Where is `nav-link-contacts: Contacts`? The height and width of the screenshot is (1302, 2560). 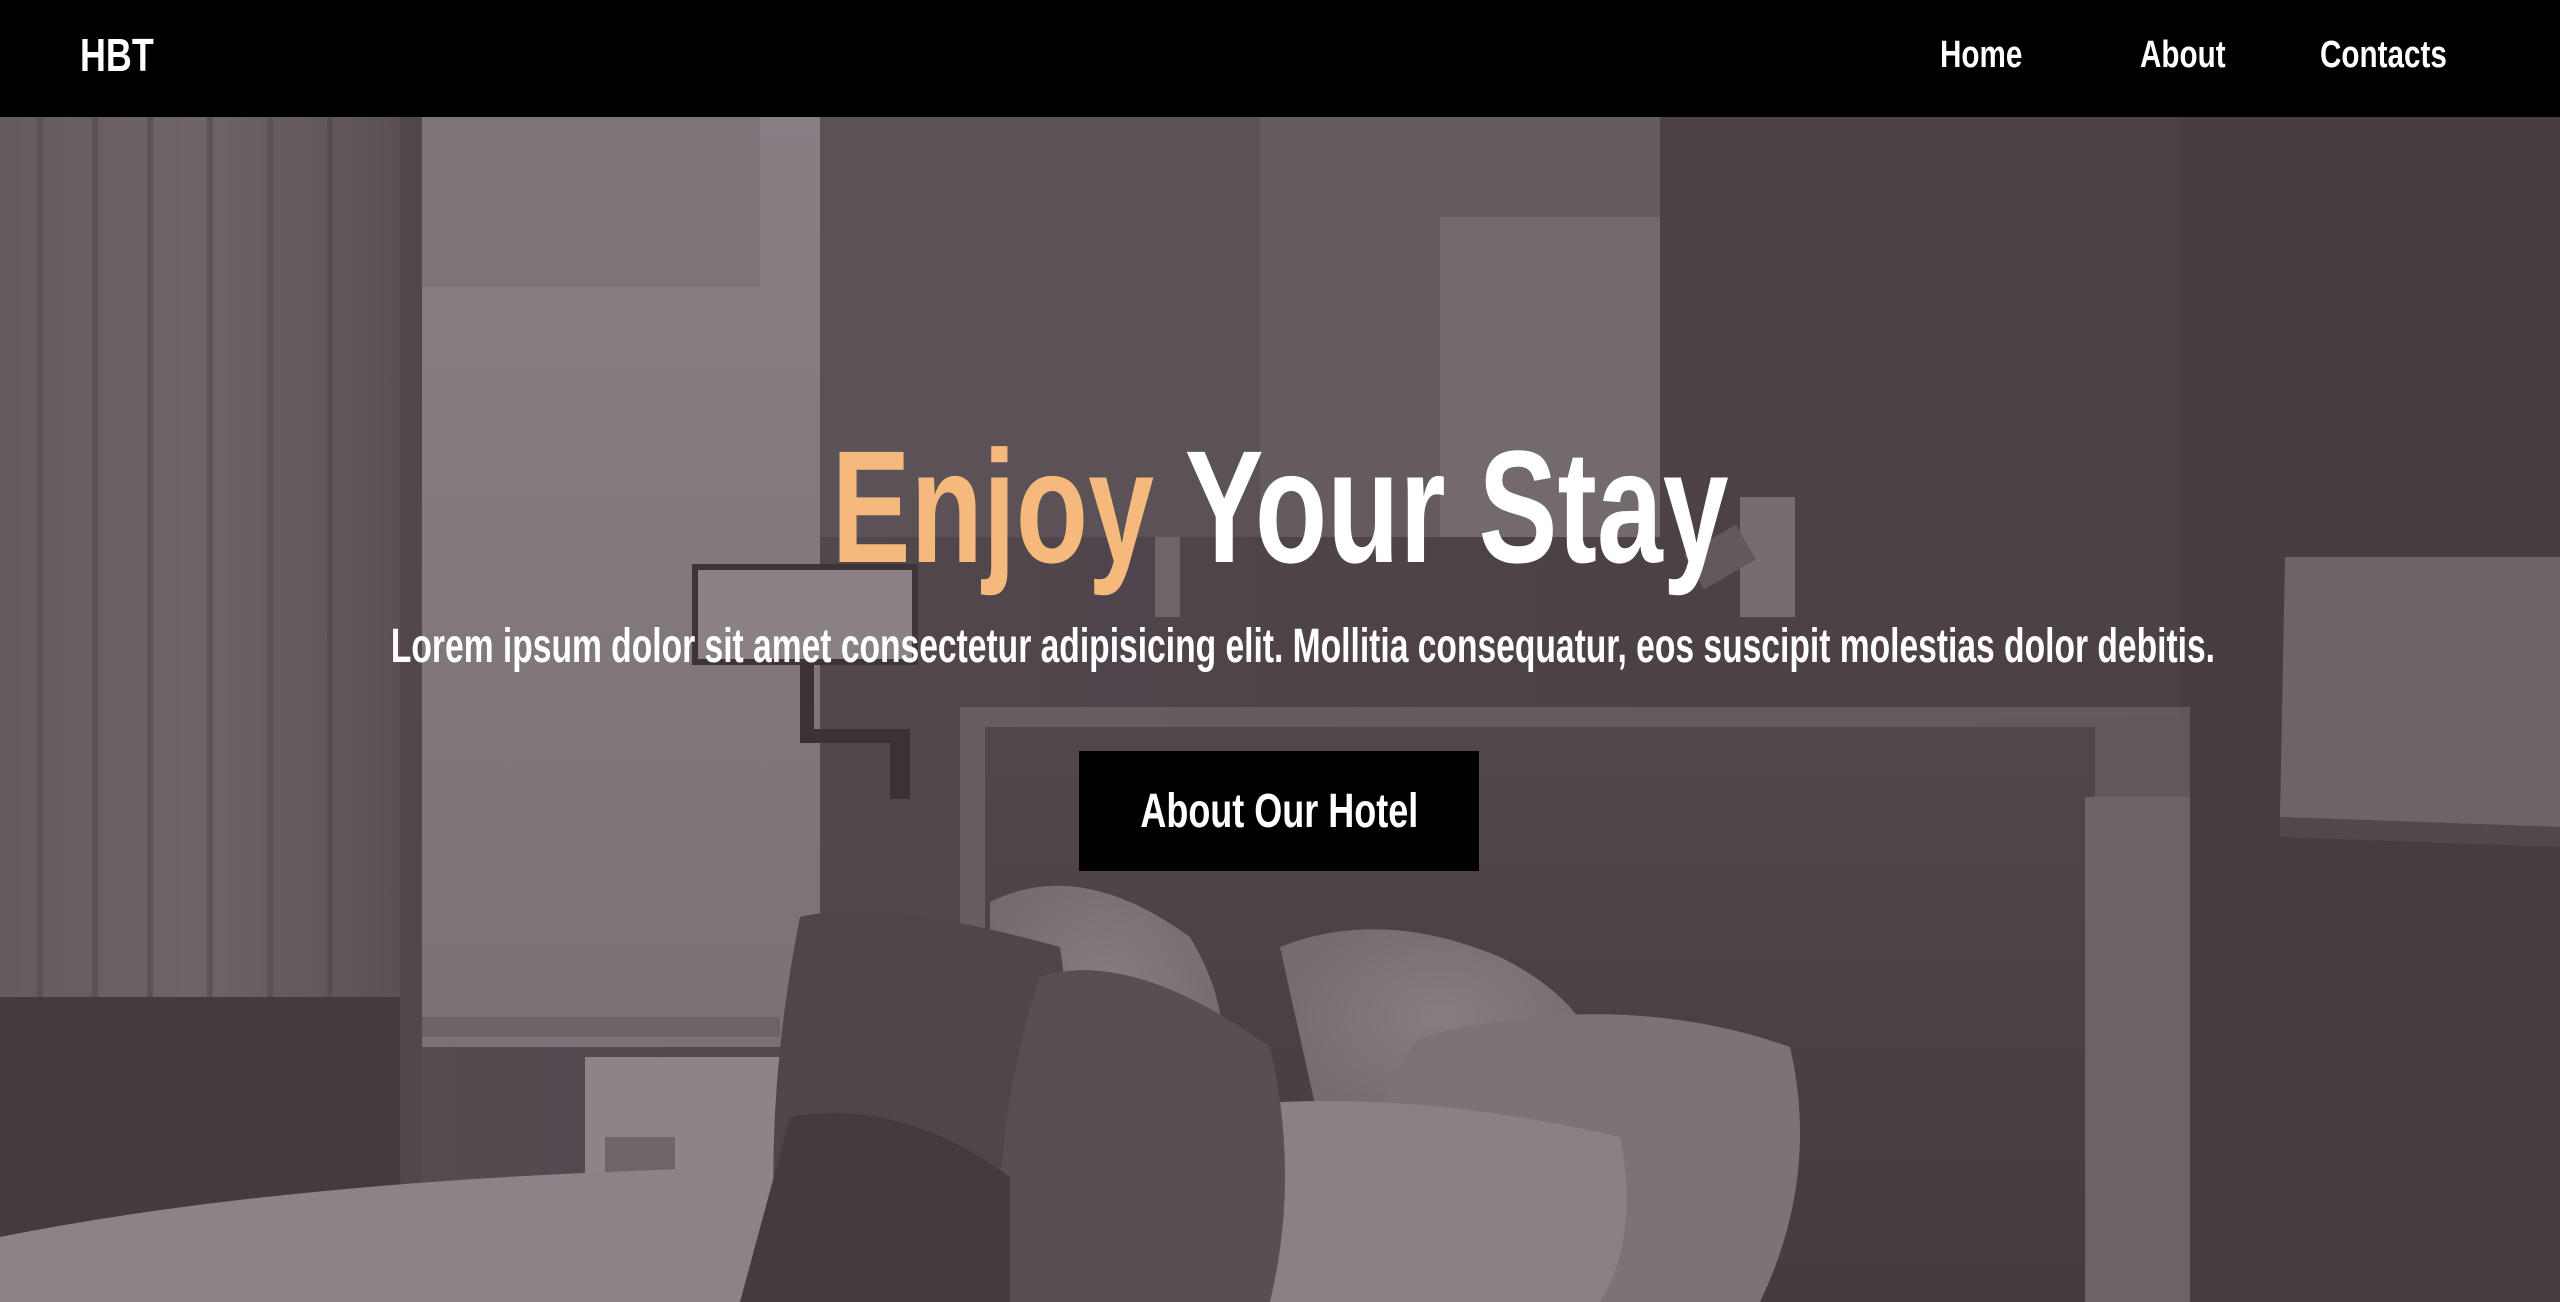 nav-link-contacts: Contacts is located at coordinates (2383, 55).